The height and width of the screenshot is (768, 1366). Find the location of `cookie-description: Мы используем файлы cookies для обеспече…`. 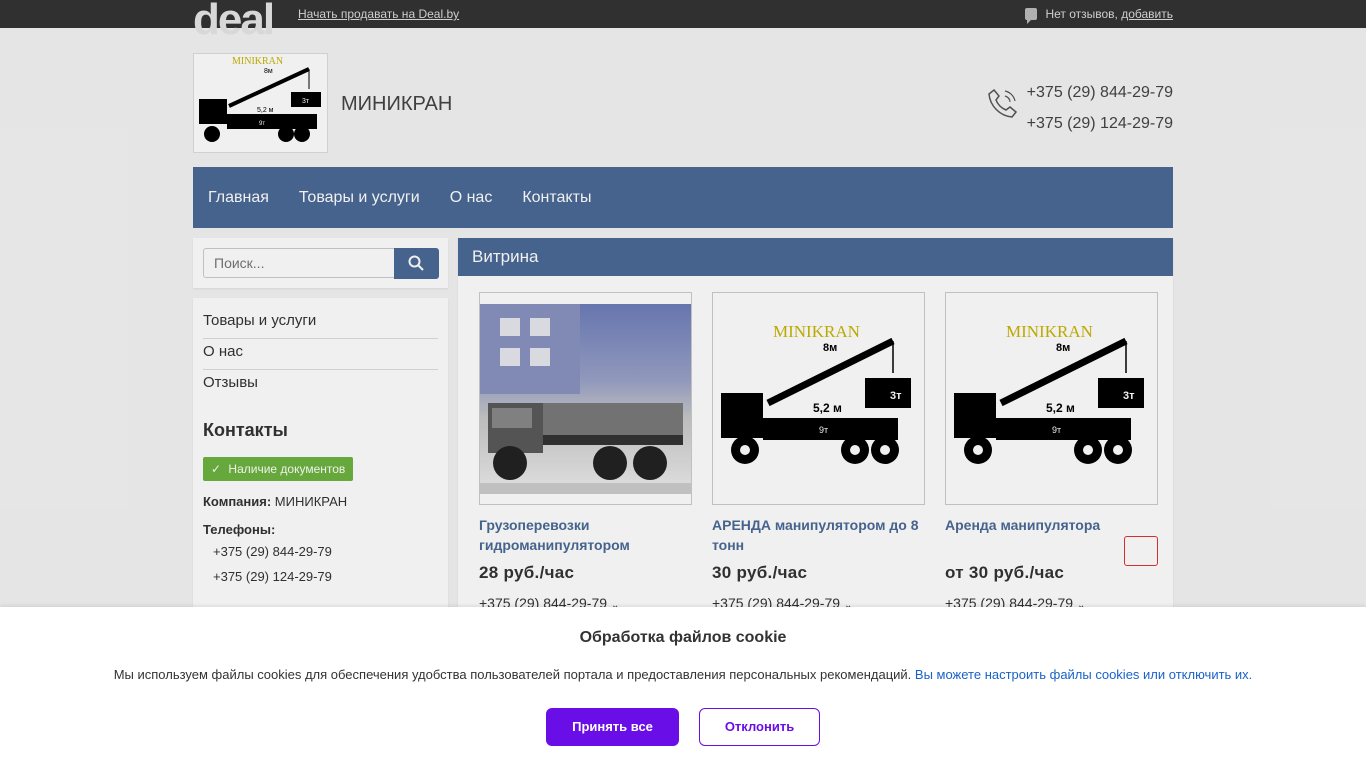

cookie-description: Мы используем файлы cookies для обеспече… is located at coordinates (512, 674).